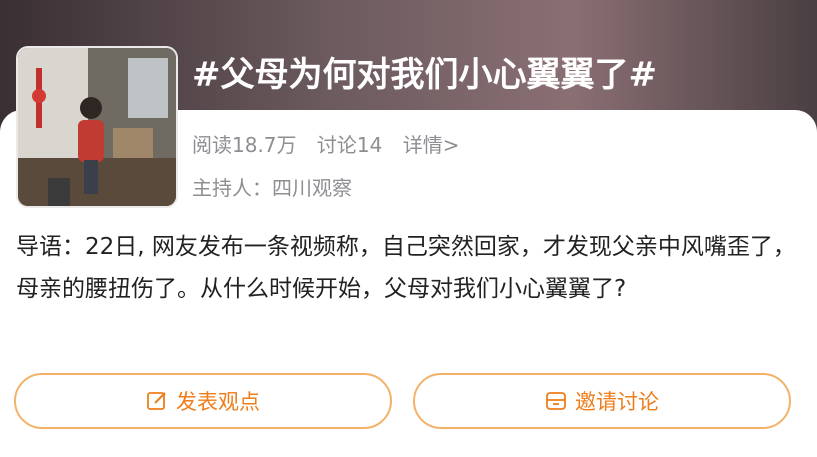  Describe the element at coordinates (424, 75) in the screenshot. I see `topic-title: #父母为何对我们小心翼翼了#` at that location.